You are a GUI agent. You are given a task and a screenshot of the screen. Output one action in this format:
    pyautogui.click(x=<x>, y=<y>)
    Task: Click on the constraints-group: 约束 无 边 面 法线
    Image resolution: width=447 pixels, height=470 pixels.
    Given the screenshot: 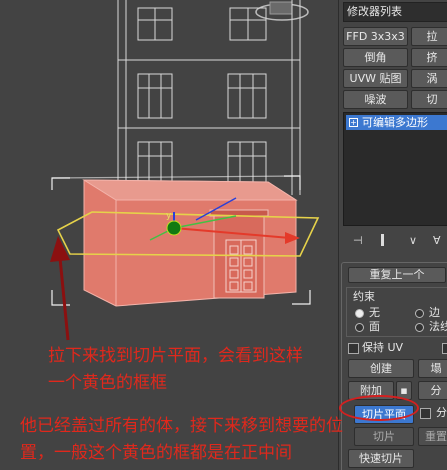 What is the action you would take?
    pyautogui.click(x=396, y=312)
    